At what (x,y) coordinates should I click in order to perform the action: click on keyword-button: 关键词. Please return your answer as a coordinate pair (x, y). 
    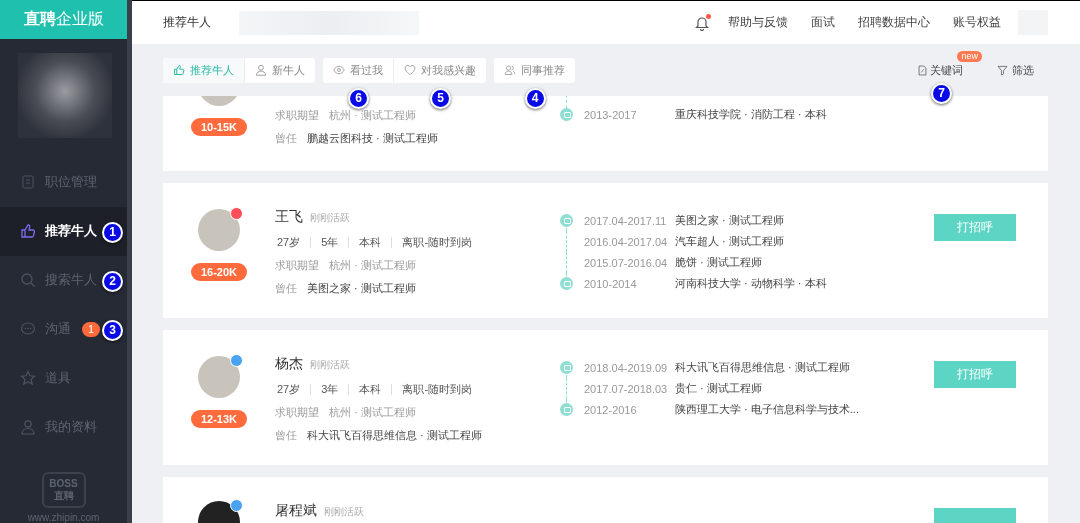
    Looking at the image, I should click on (940, 70).